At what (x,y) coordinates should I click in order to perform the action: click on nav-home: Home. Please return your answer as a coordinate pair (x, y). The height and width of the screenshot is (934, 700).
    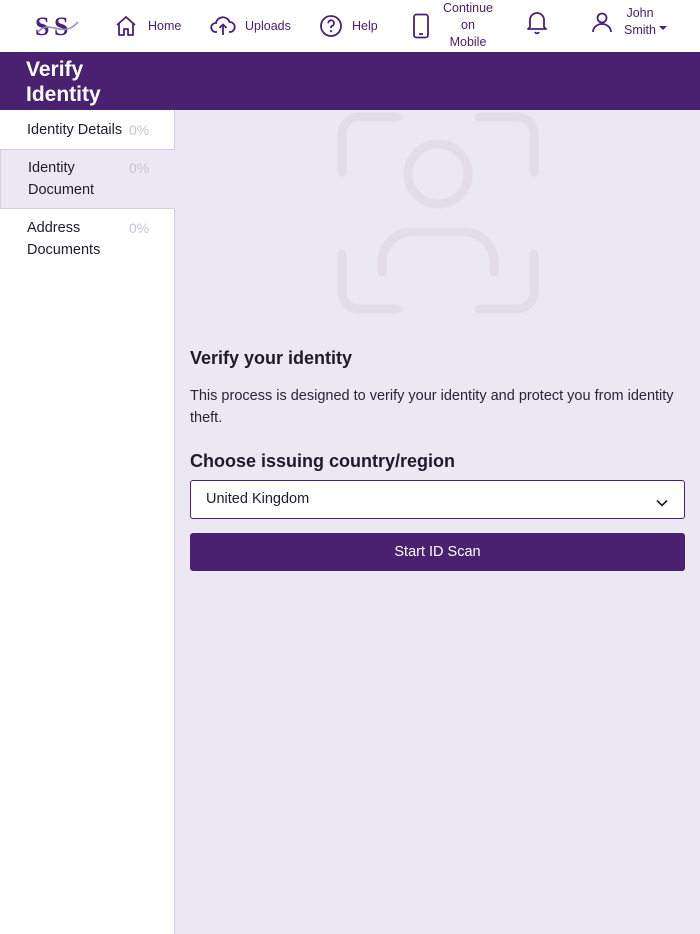
    Looking at the image, I should click on (147, 26).